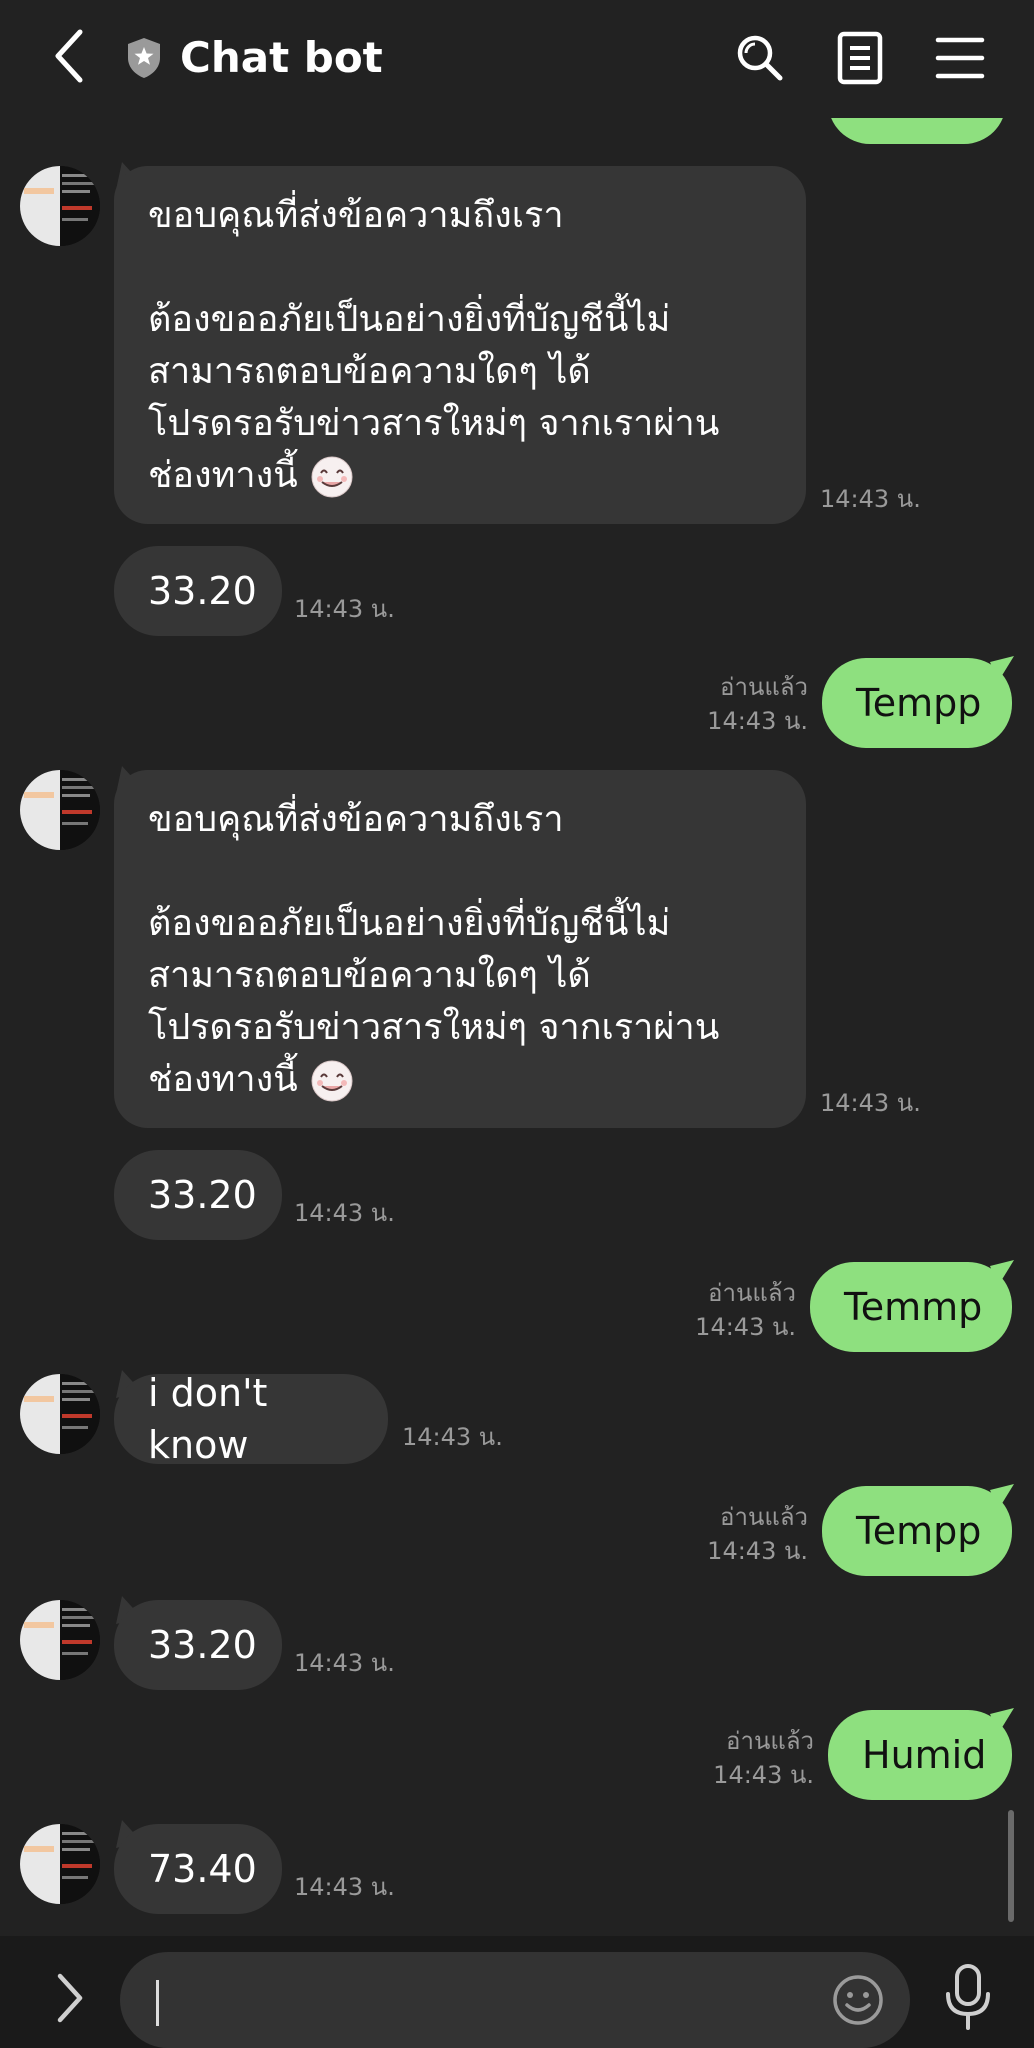 The height and width of the screenshot is (2048, 1034). I want to click on composer-bar, so click(517, 1992).